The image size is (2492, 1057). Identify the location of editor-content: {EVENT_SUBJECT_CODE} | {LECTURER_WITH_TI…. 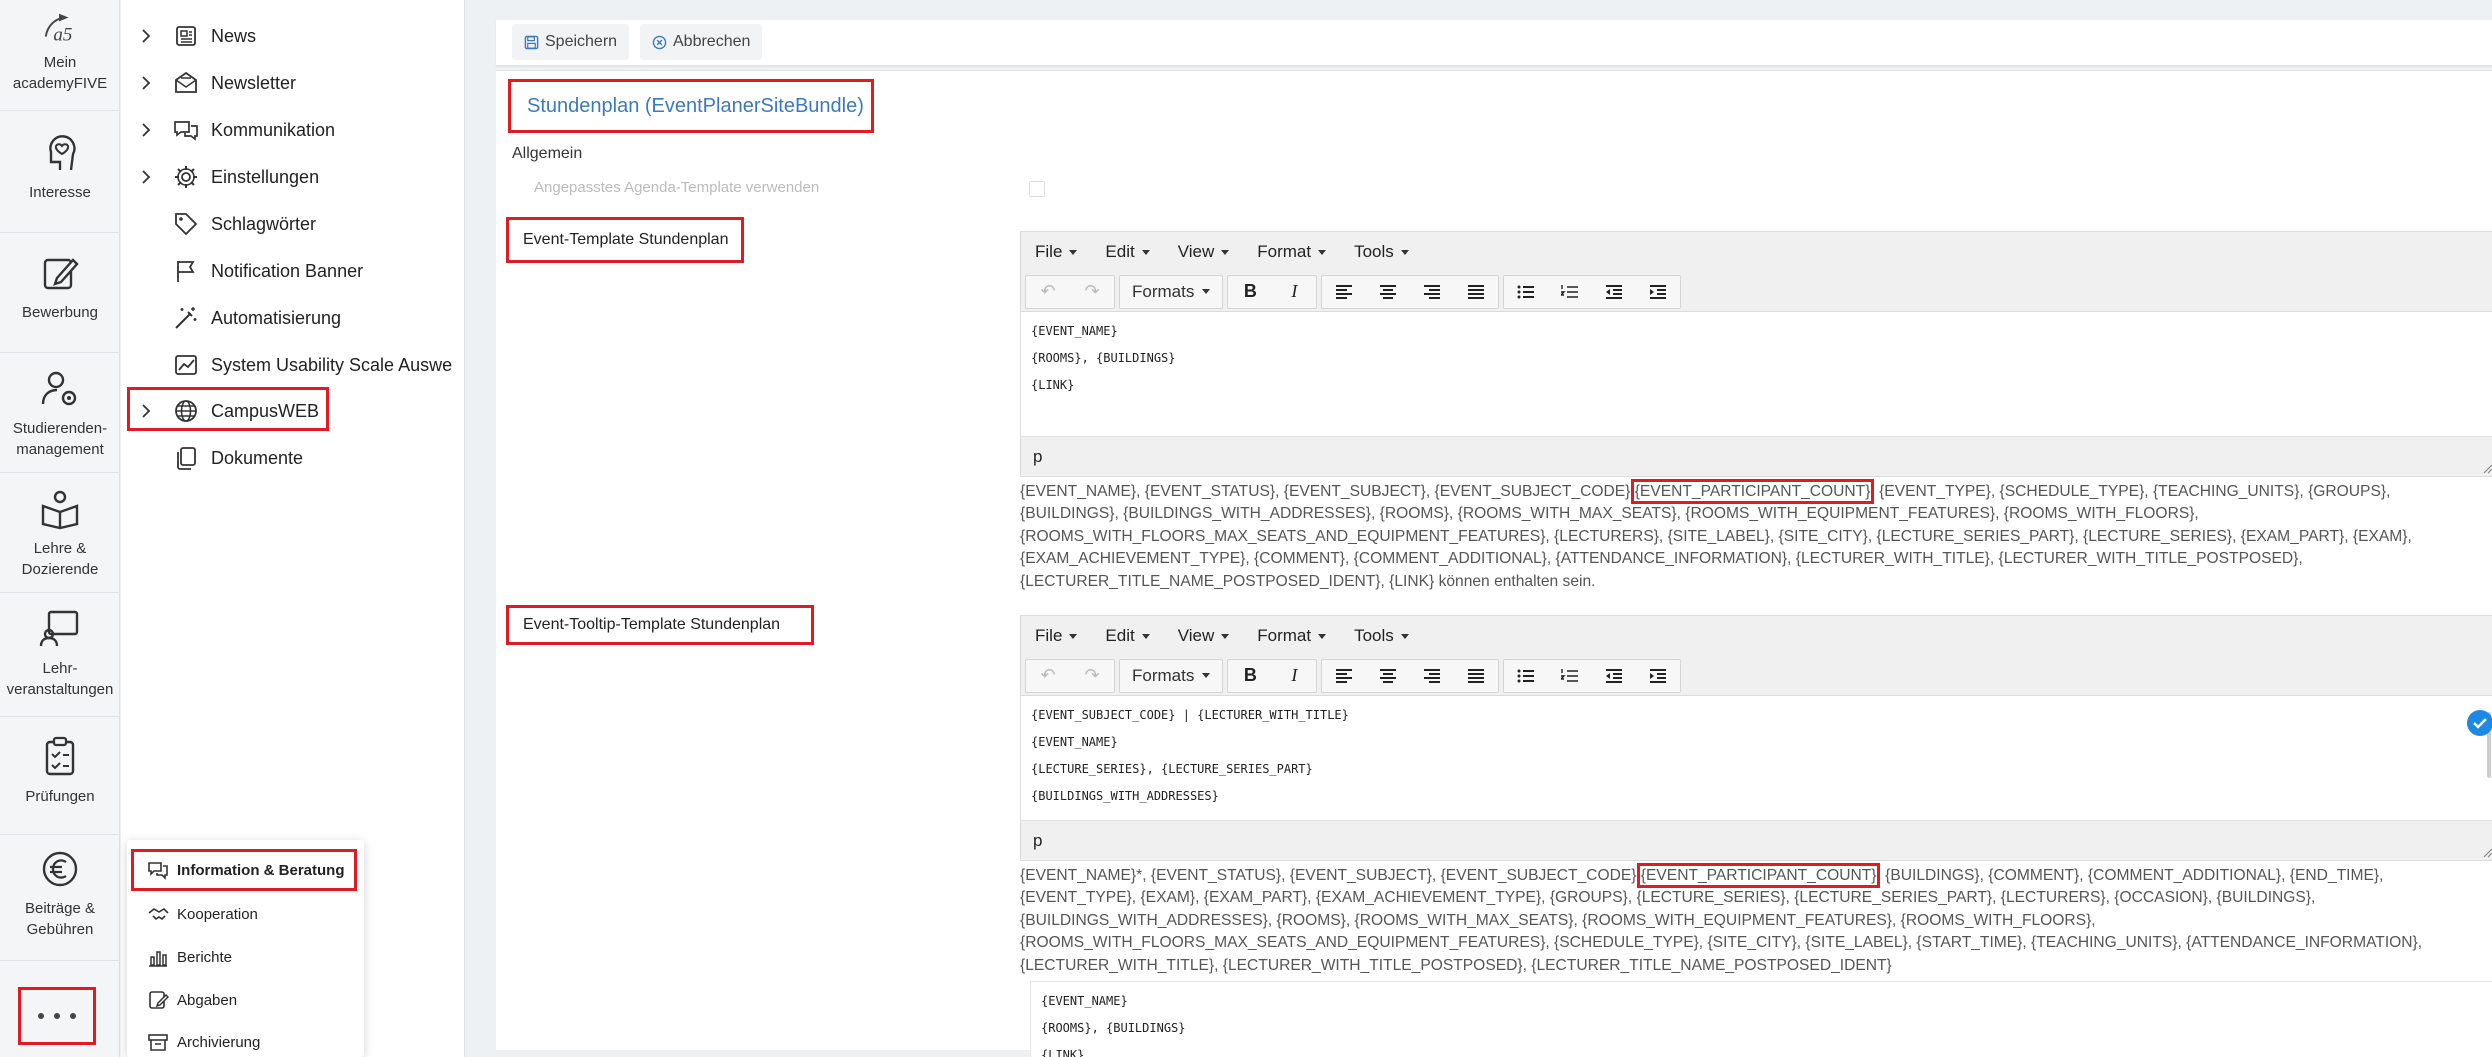
(1756, 756).